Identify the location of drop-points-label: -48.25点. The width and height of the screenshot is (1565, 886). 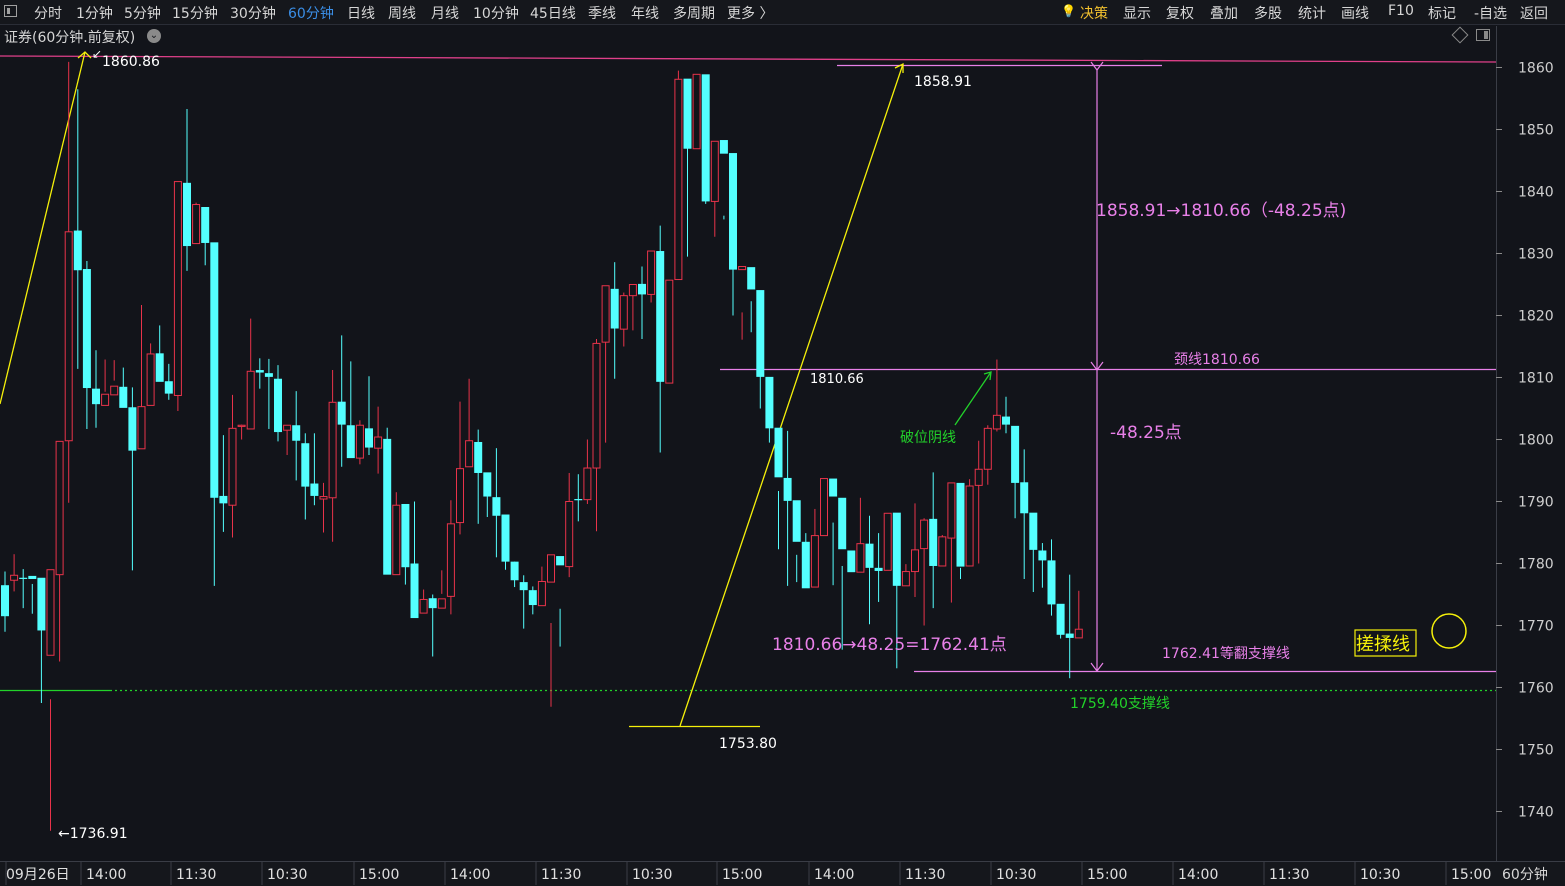
(1146, 433).